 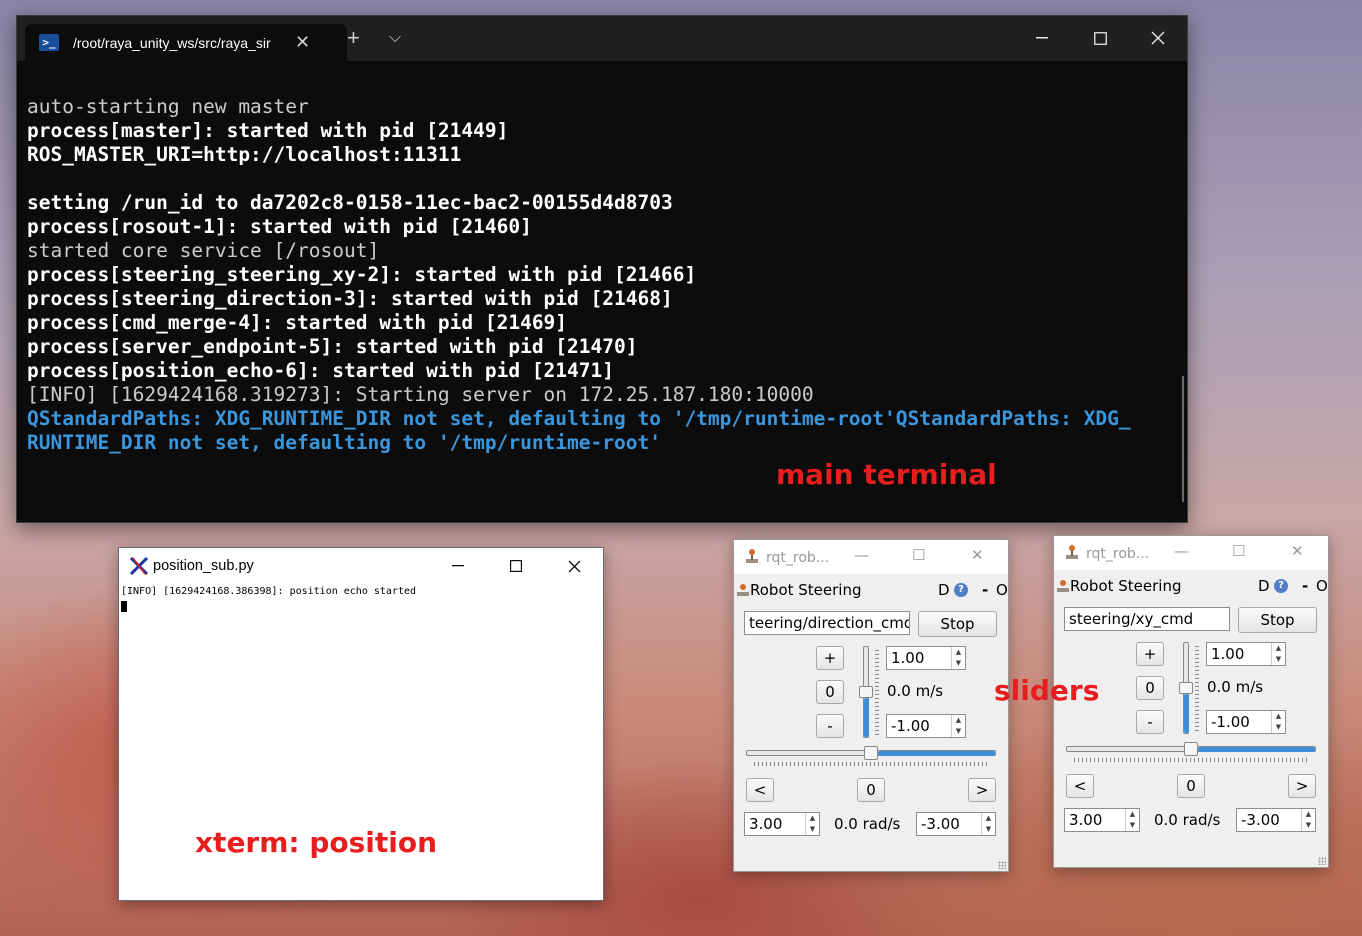 I want to click on xterm-minimize-button, so click(x=458, y=566).